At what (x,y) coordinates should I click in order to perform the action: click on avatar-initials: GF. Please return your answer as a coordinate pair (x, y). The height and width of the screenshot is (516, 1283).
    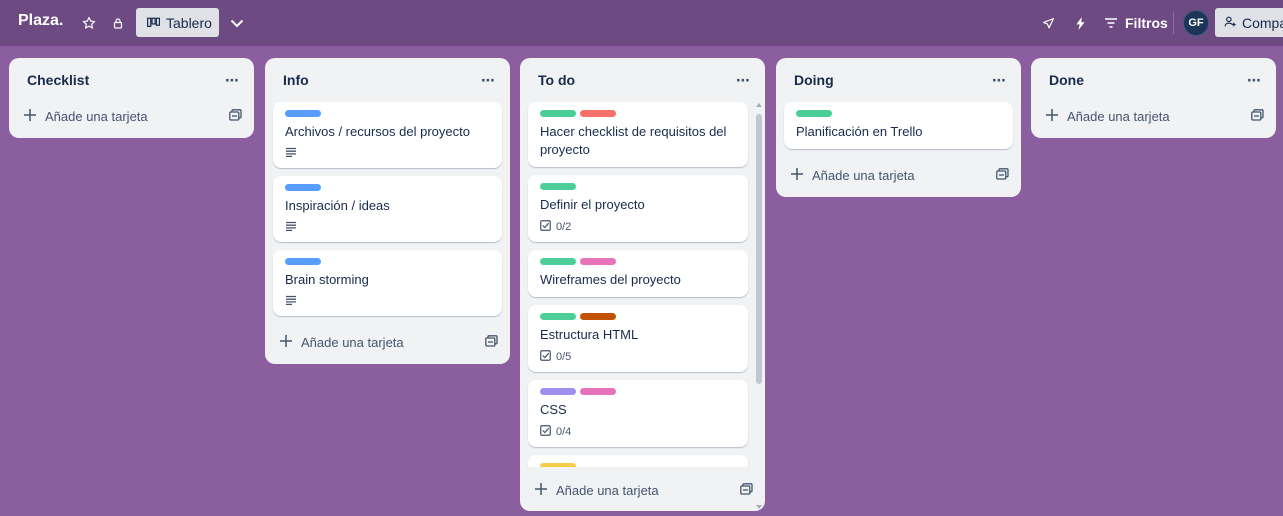
    Looking at the image, I should click on (1196, 23).